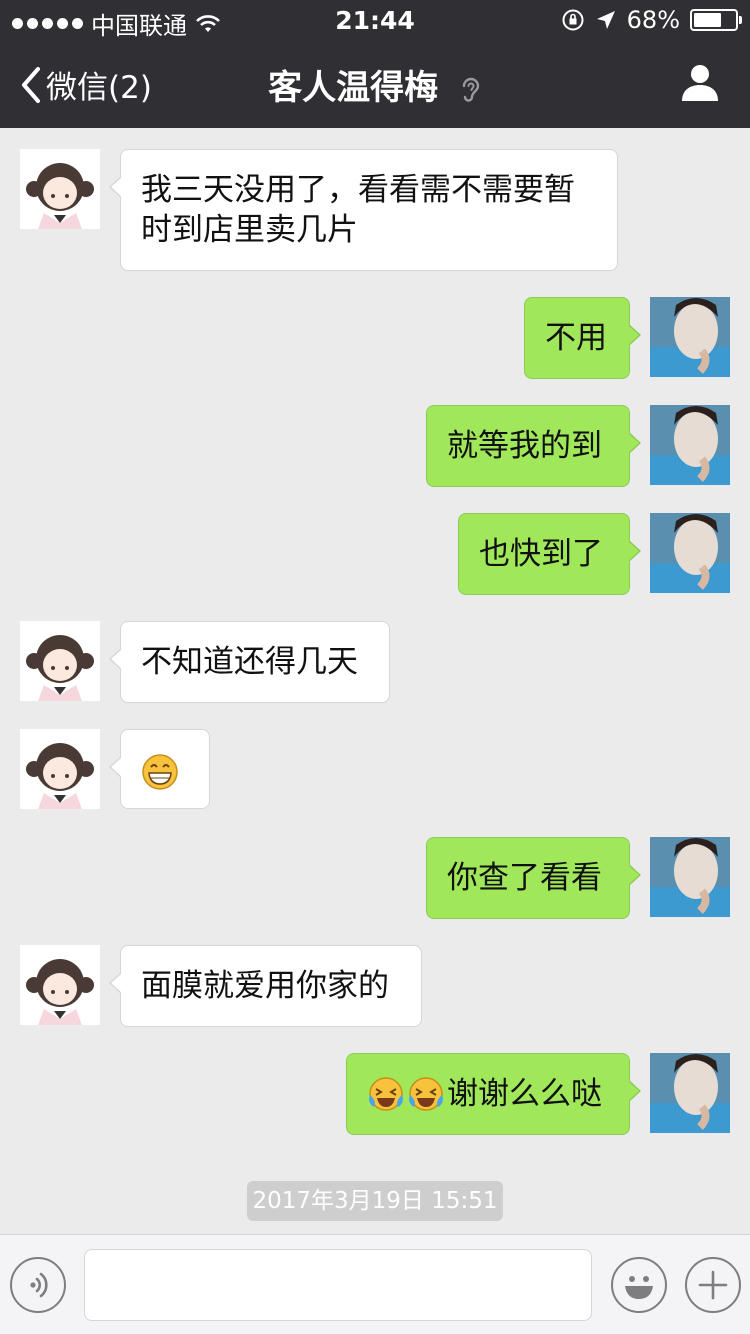  Describe the element at coordinates (716, 20) in the screenshot. I see `battery-icon` at that location.